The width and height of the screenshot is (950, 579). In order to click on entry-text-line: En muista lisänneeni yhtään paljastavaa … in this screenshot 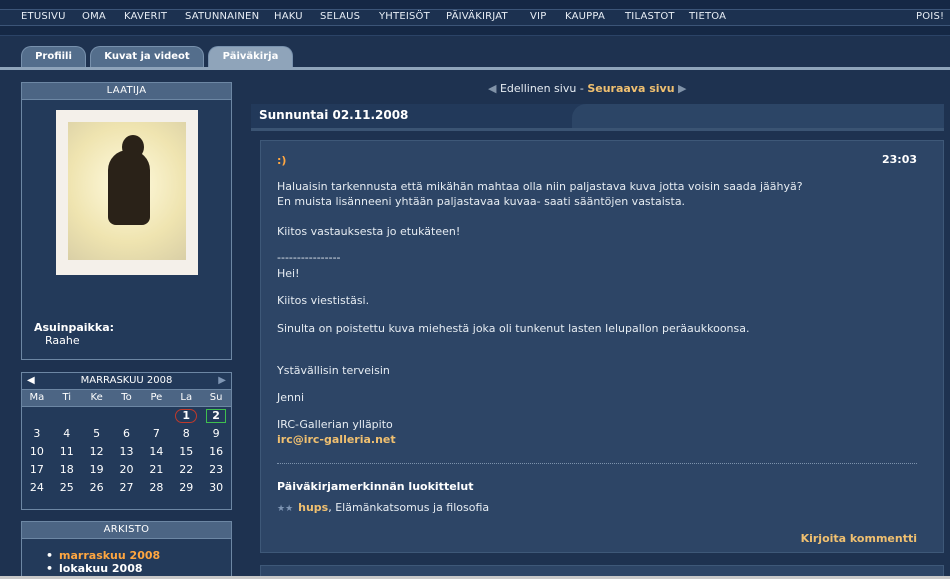, I will do `click(481, 201)`.